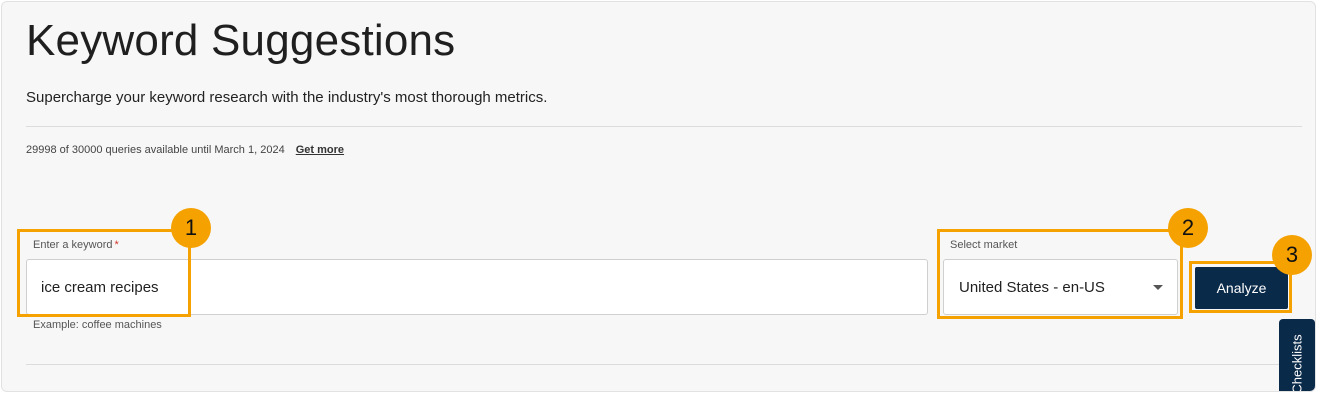 Image resolution: width=1317 pixels, height=393 pixels. What do you see at coordinates (1158, 287) in the screenshot?
I see `chevron-down-icon` at bounding box center [1158, 287].